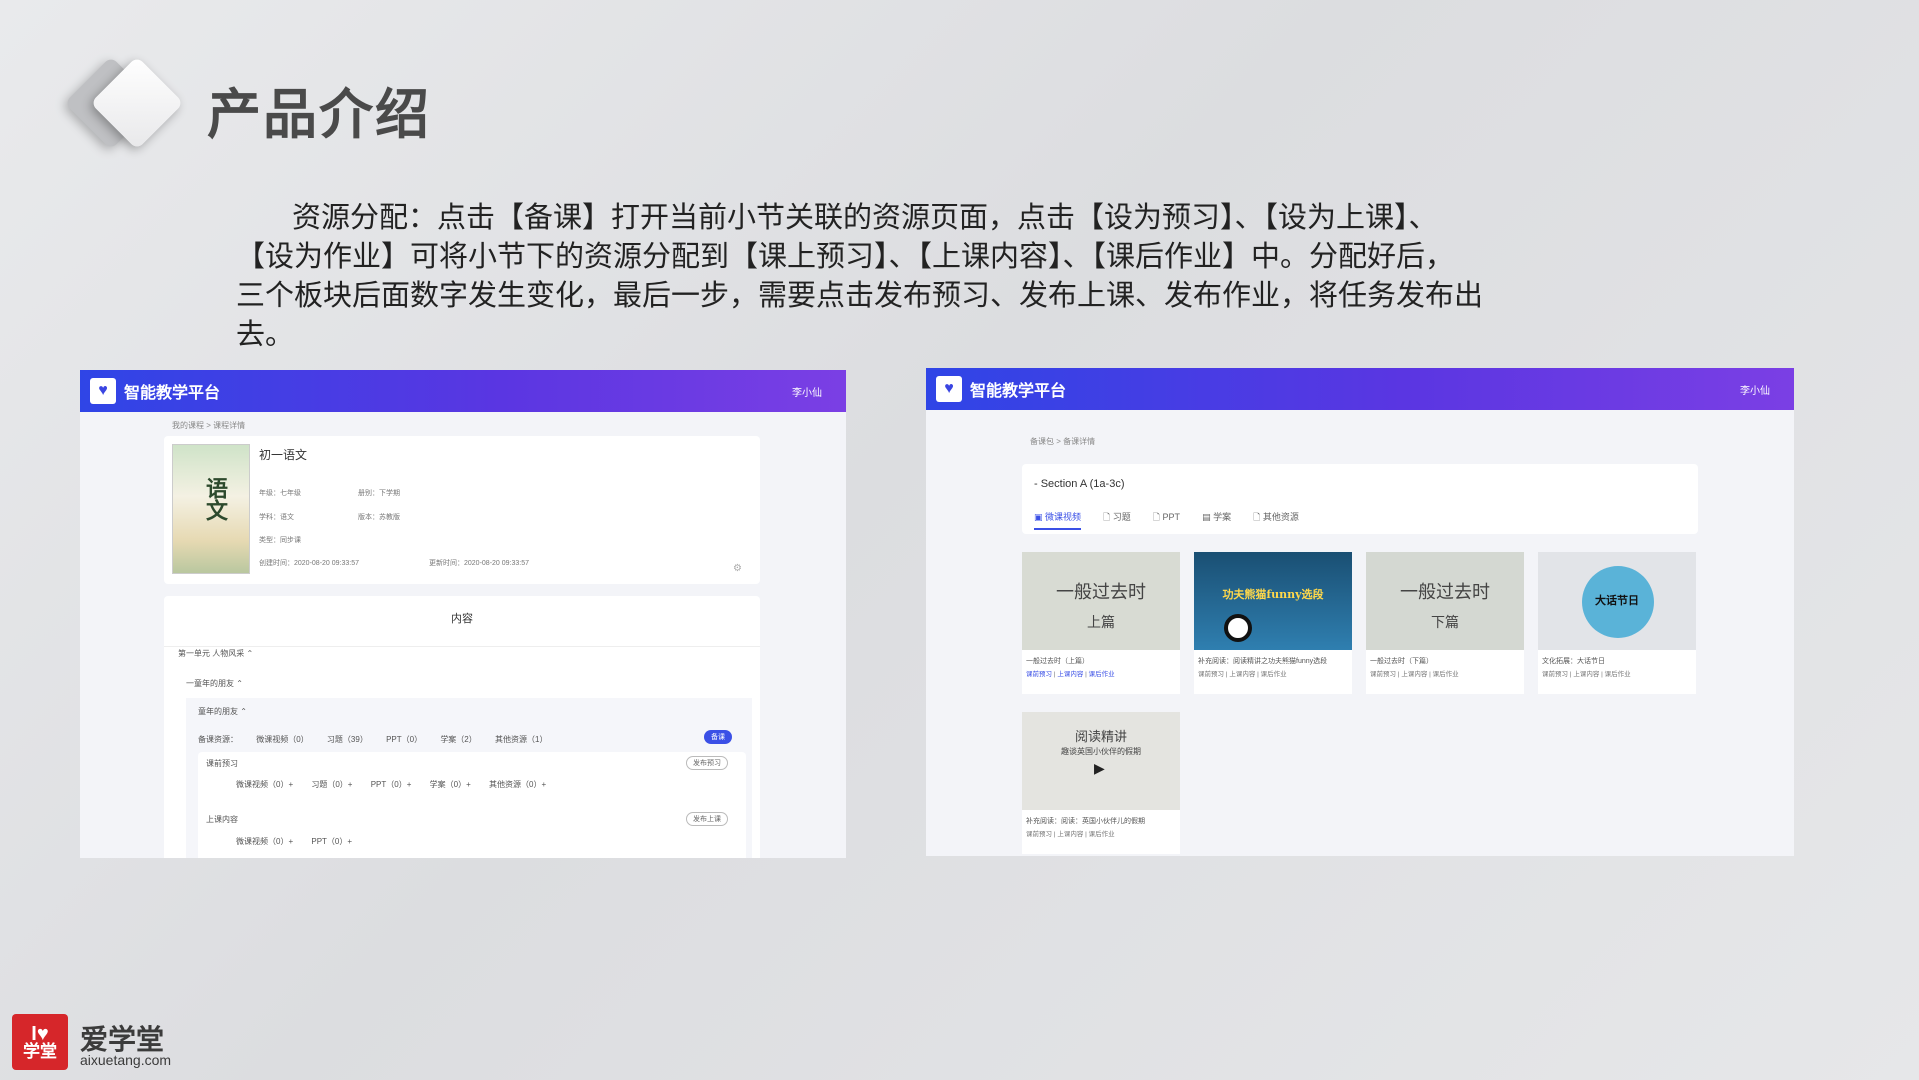  What do you see at coordinates (737, 568) in the screenshot?
I see `settings-gear-icon: ⚙` at bounding box center [737, 568].